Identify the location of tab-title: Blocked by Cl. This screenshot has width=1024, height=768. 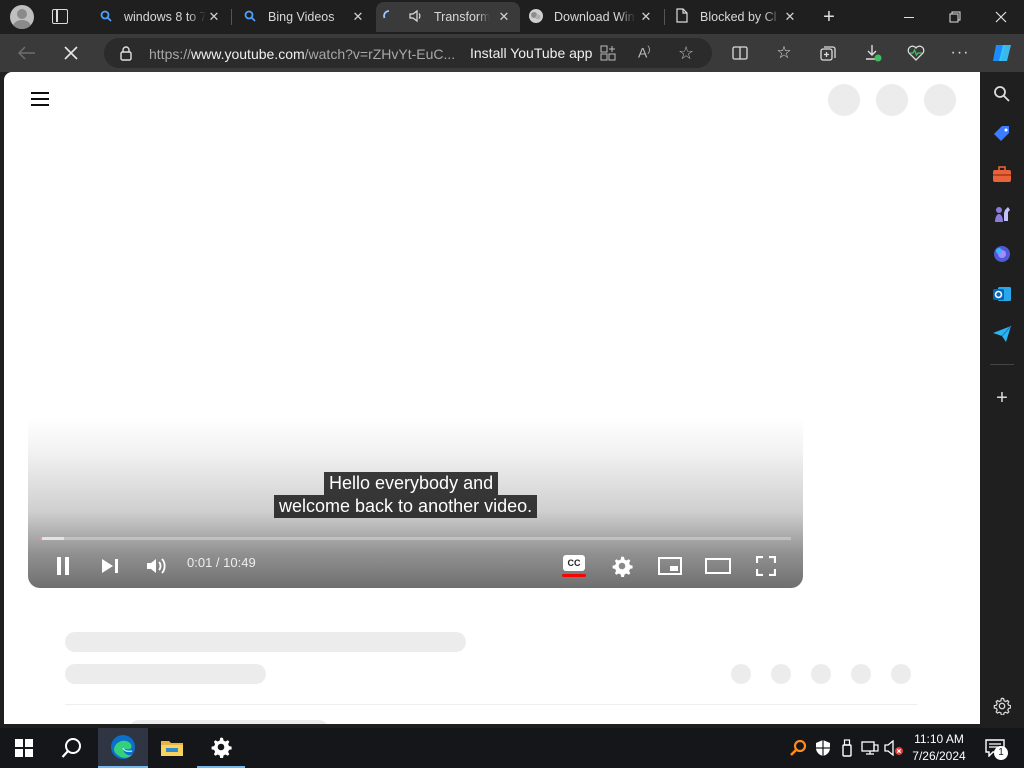
(738, 17).